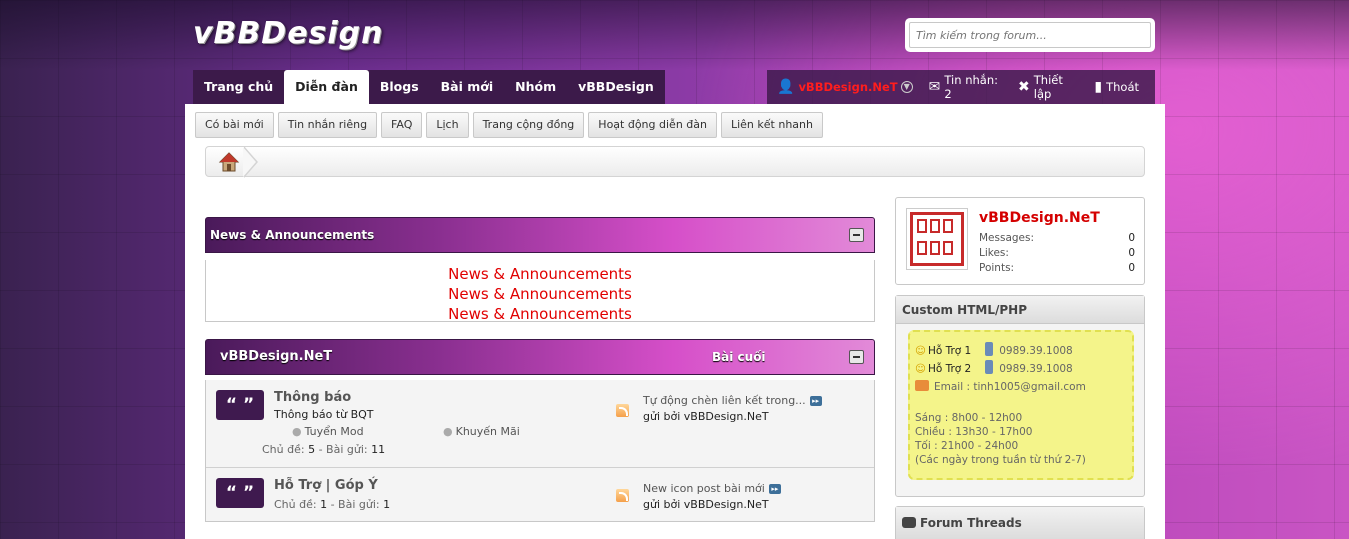  Describe the element at coordinates (467, 87) in the screenshot. I see `tab-new-posts: Bài mới` at that location.